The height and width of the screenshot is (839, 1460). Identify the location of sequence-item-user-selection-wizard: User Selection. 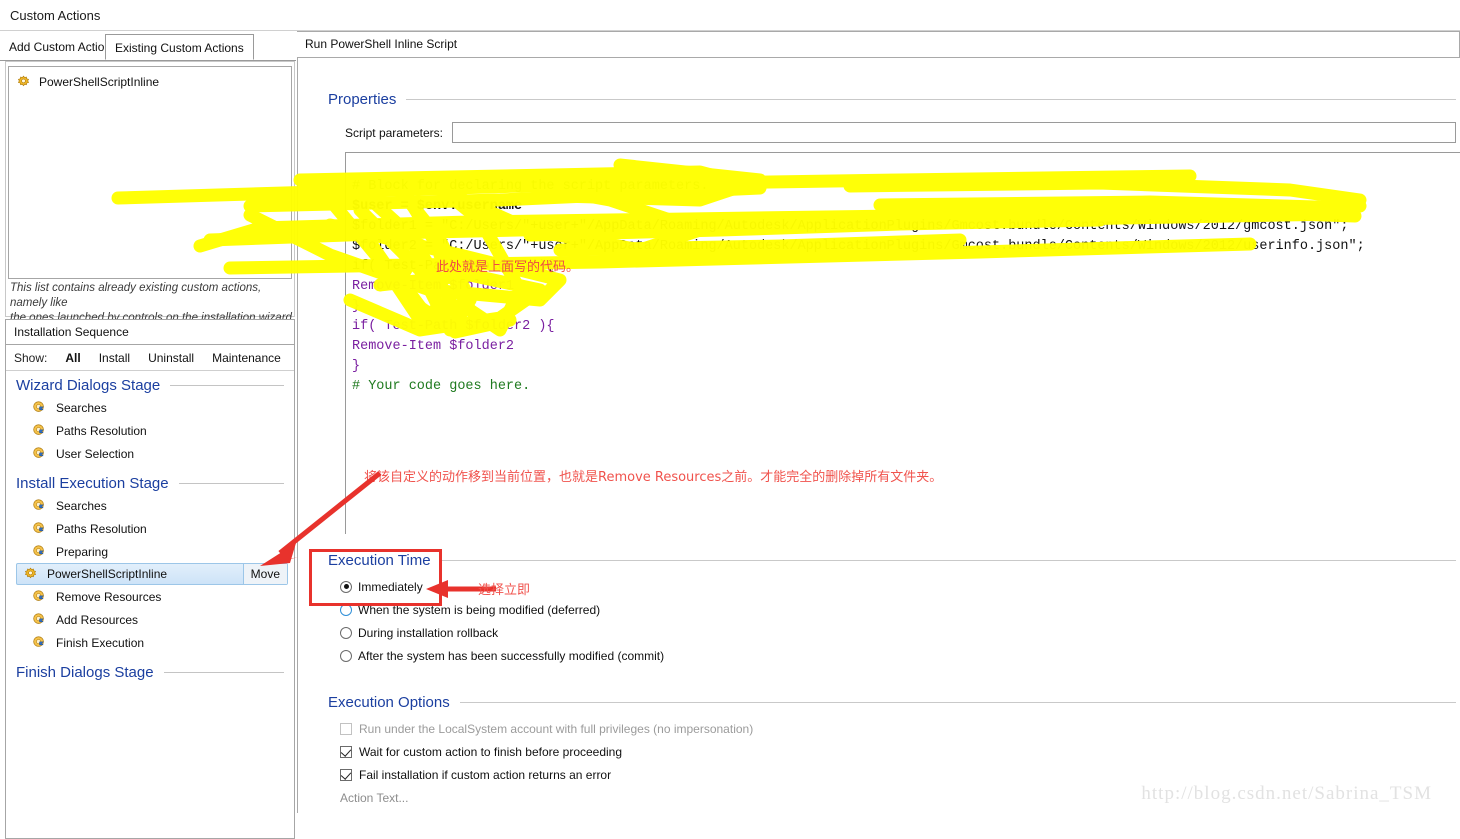
(150, 453).